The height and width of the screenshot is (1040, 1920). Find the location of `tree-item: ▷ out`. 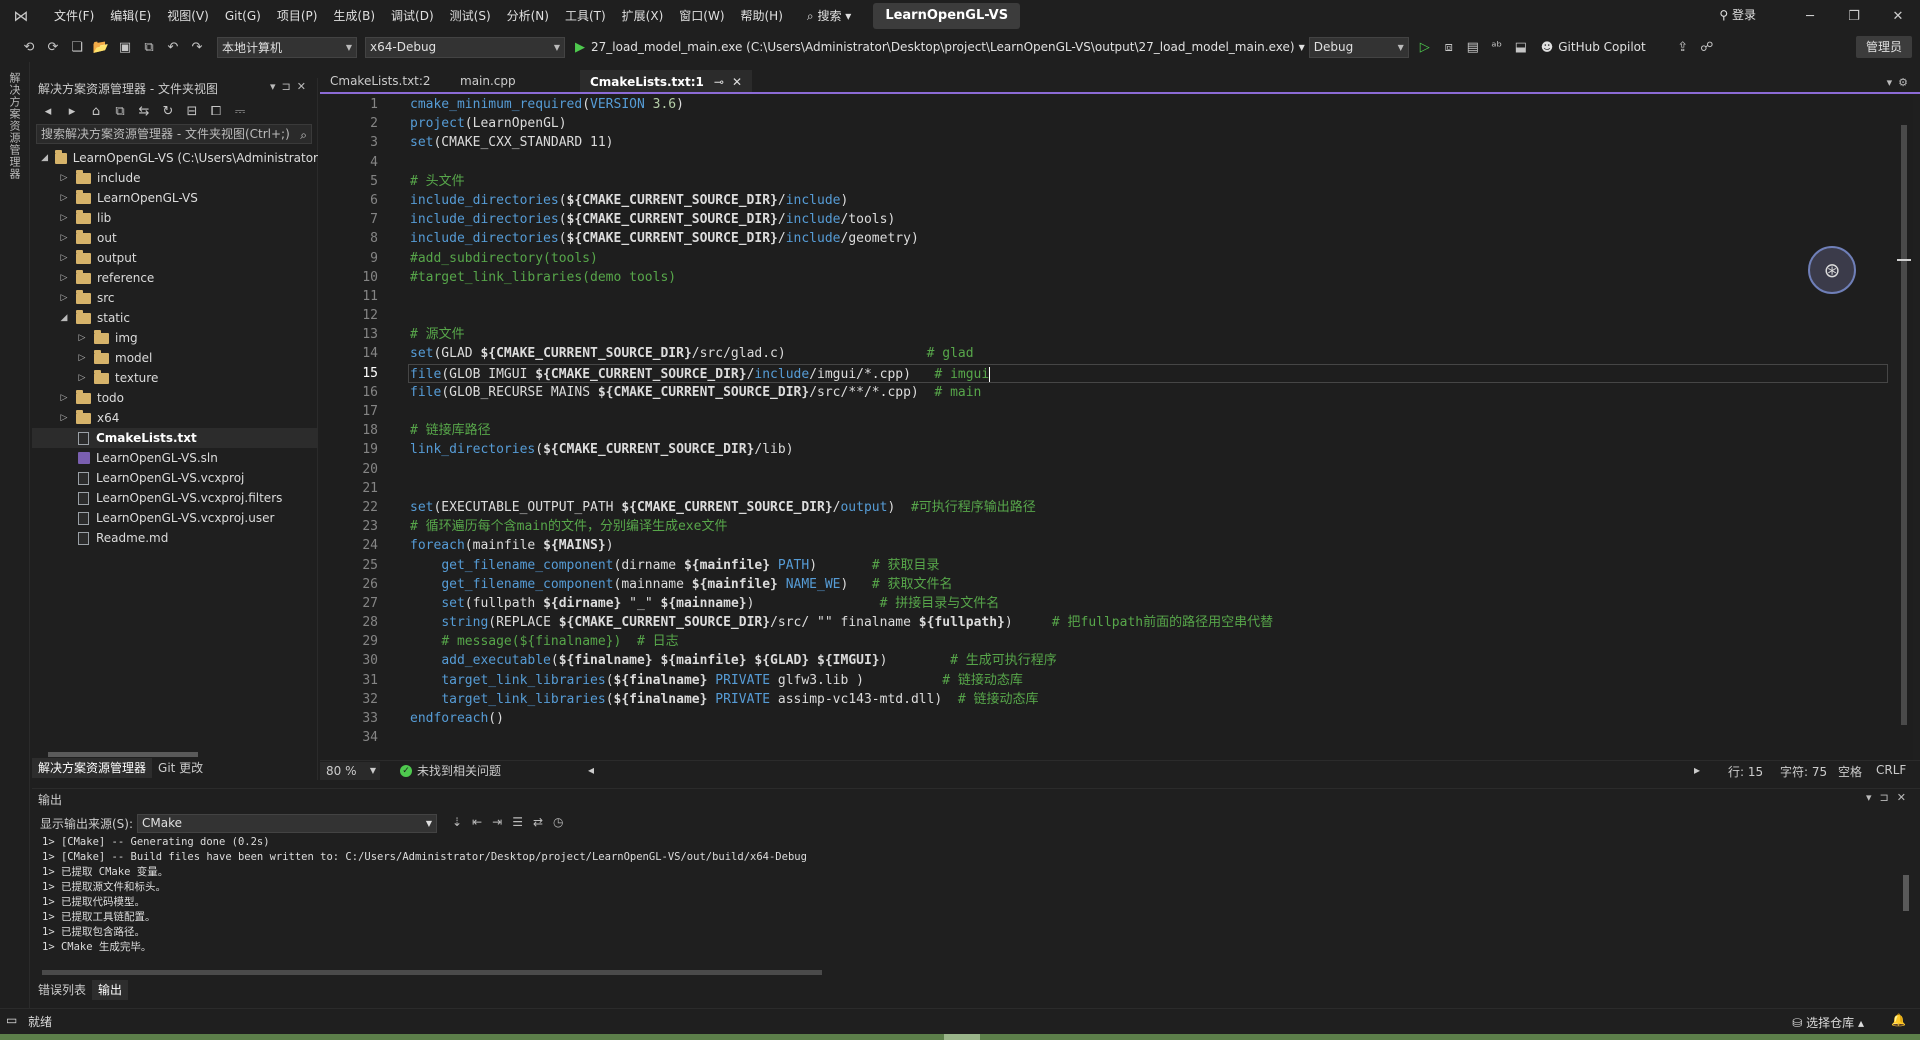

tree-item: ▷ out is located at coordinates (175, 238).